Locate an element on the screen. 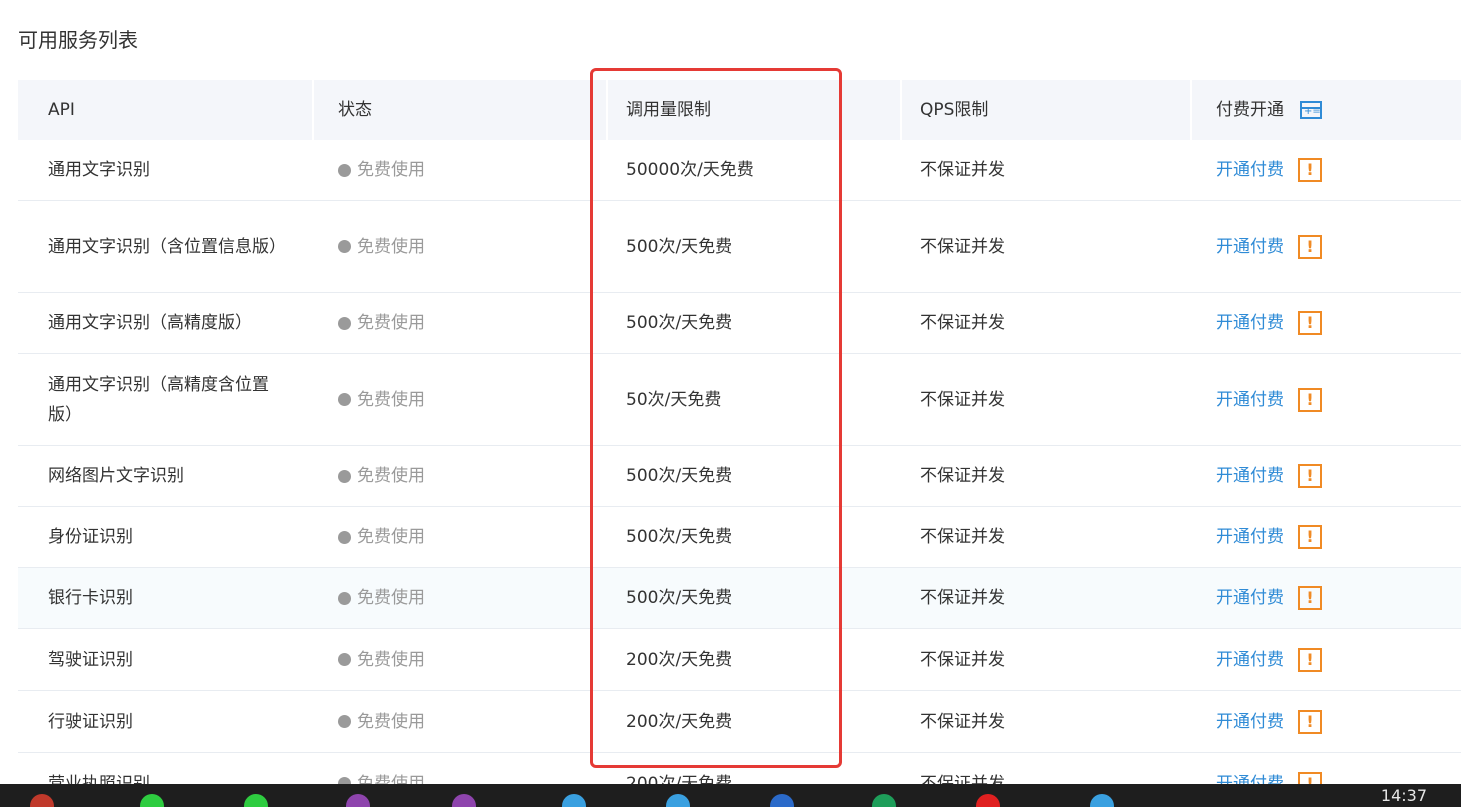  taskbar: 14:37 is located at coordinates (730, 795).